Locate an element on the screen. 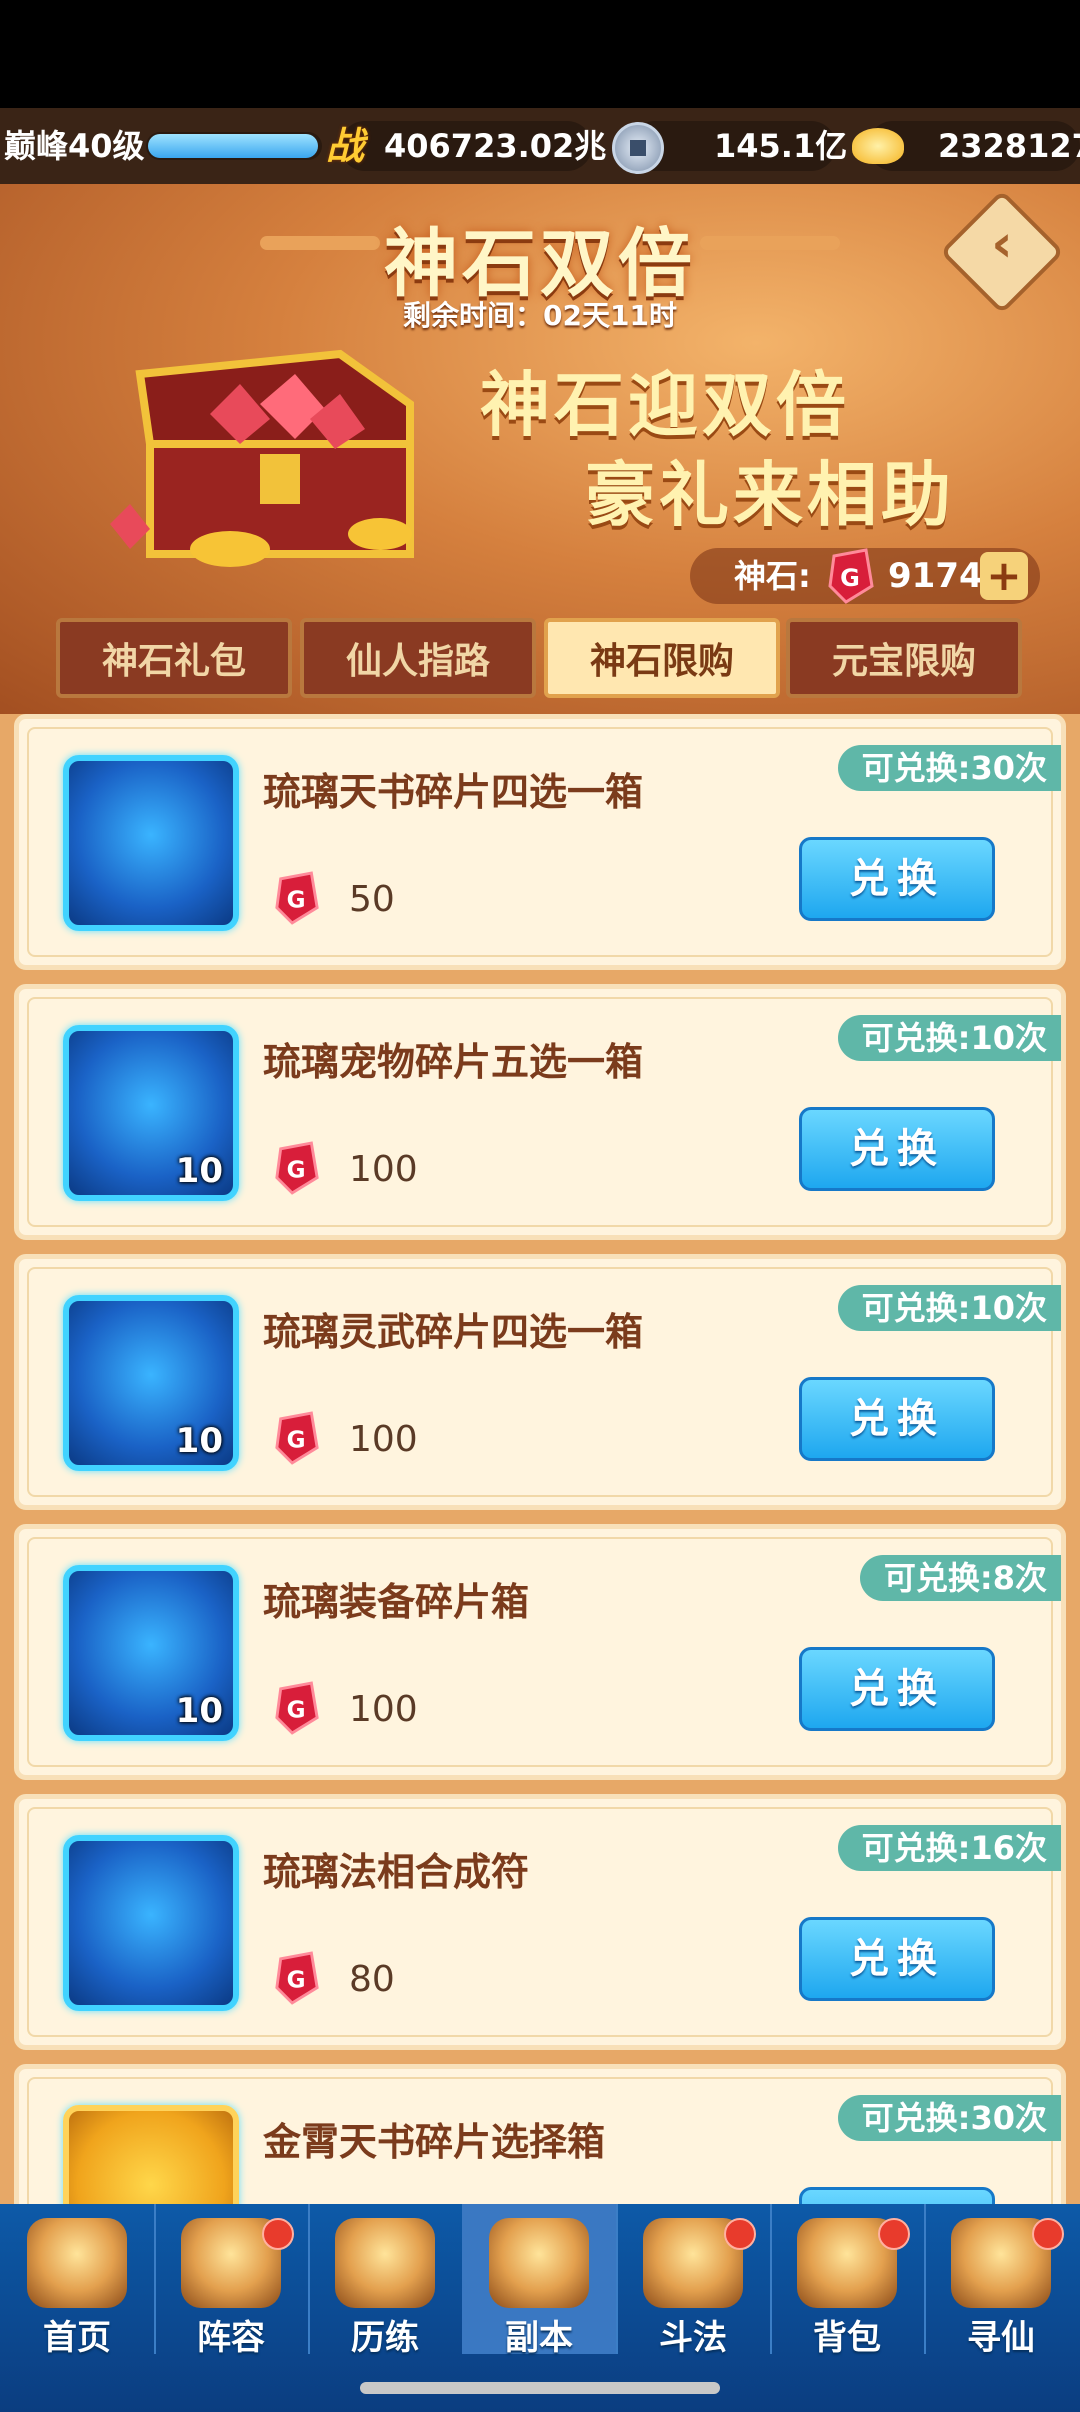 Image resolution: width=1080 pixels, height=2412 pixels. exchange-limit-badge: 可兑换:8次 is located at coordinates (960, 1578).